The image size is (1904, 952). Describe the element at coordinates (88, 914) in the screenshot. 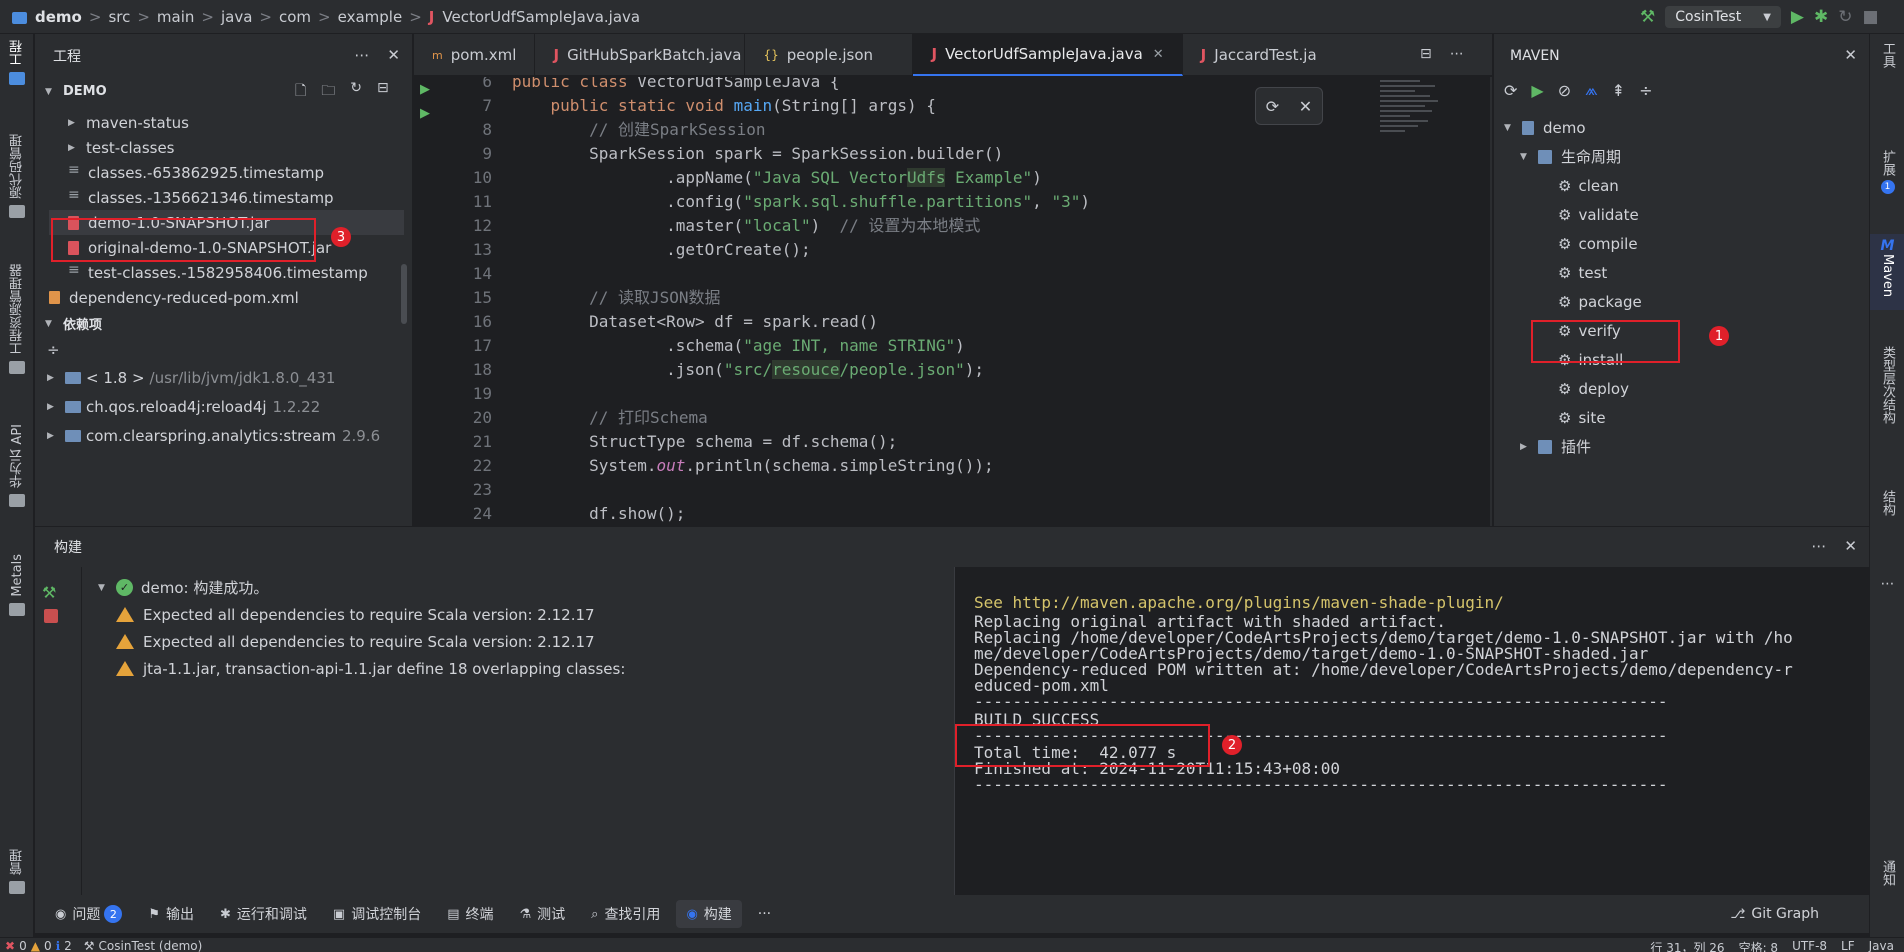

I see `tab-problems: ◉ 问题 2` at that location.